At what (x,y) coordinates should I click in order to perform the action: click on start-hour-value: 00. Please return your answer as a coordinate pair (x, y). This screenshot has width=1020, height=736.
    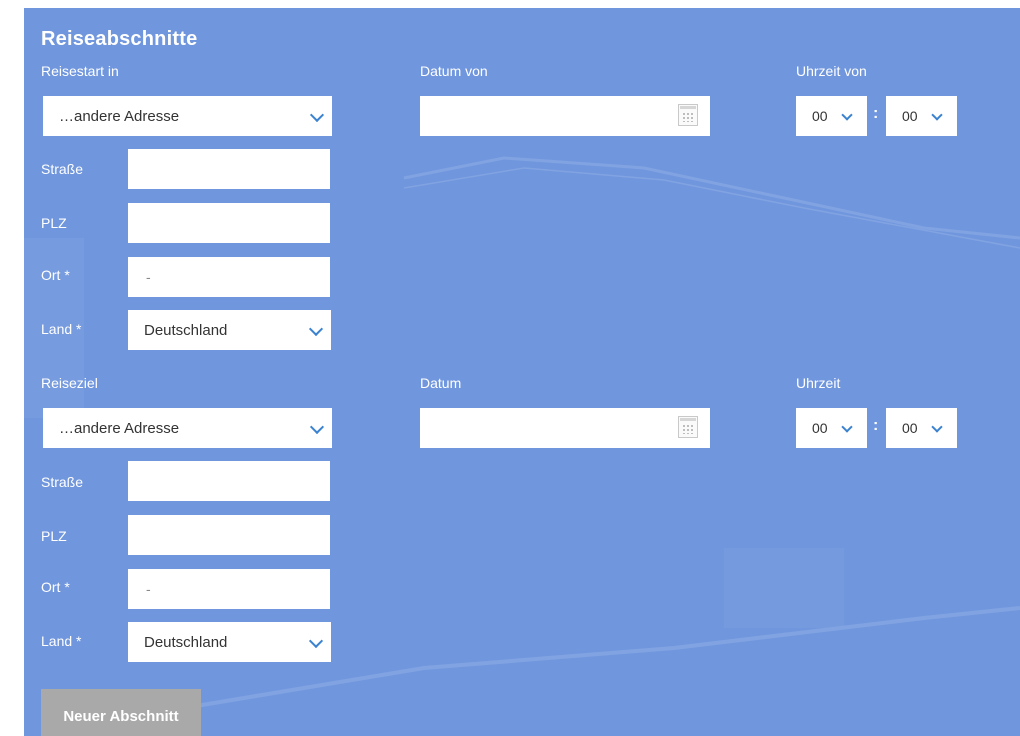
    Looking at the image, I should click on (820, 116).